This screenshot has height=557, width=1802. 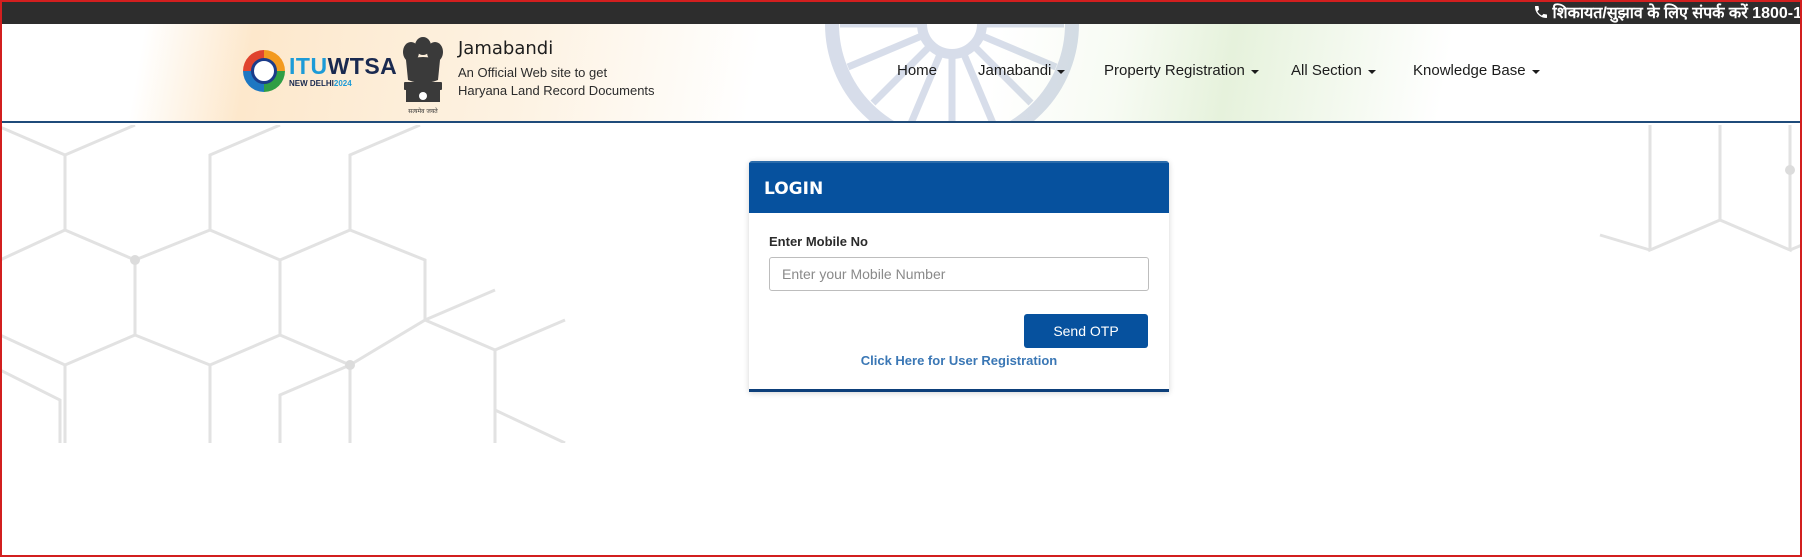 I want to click on user-registration-link: Click Here for User Registration, so click(x=959, y=360).